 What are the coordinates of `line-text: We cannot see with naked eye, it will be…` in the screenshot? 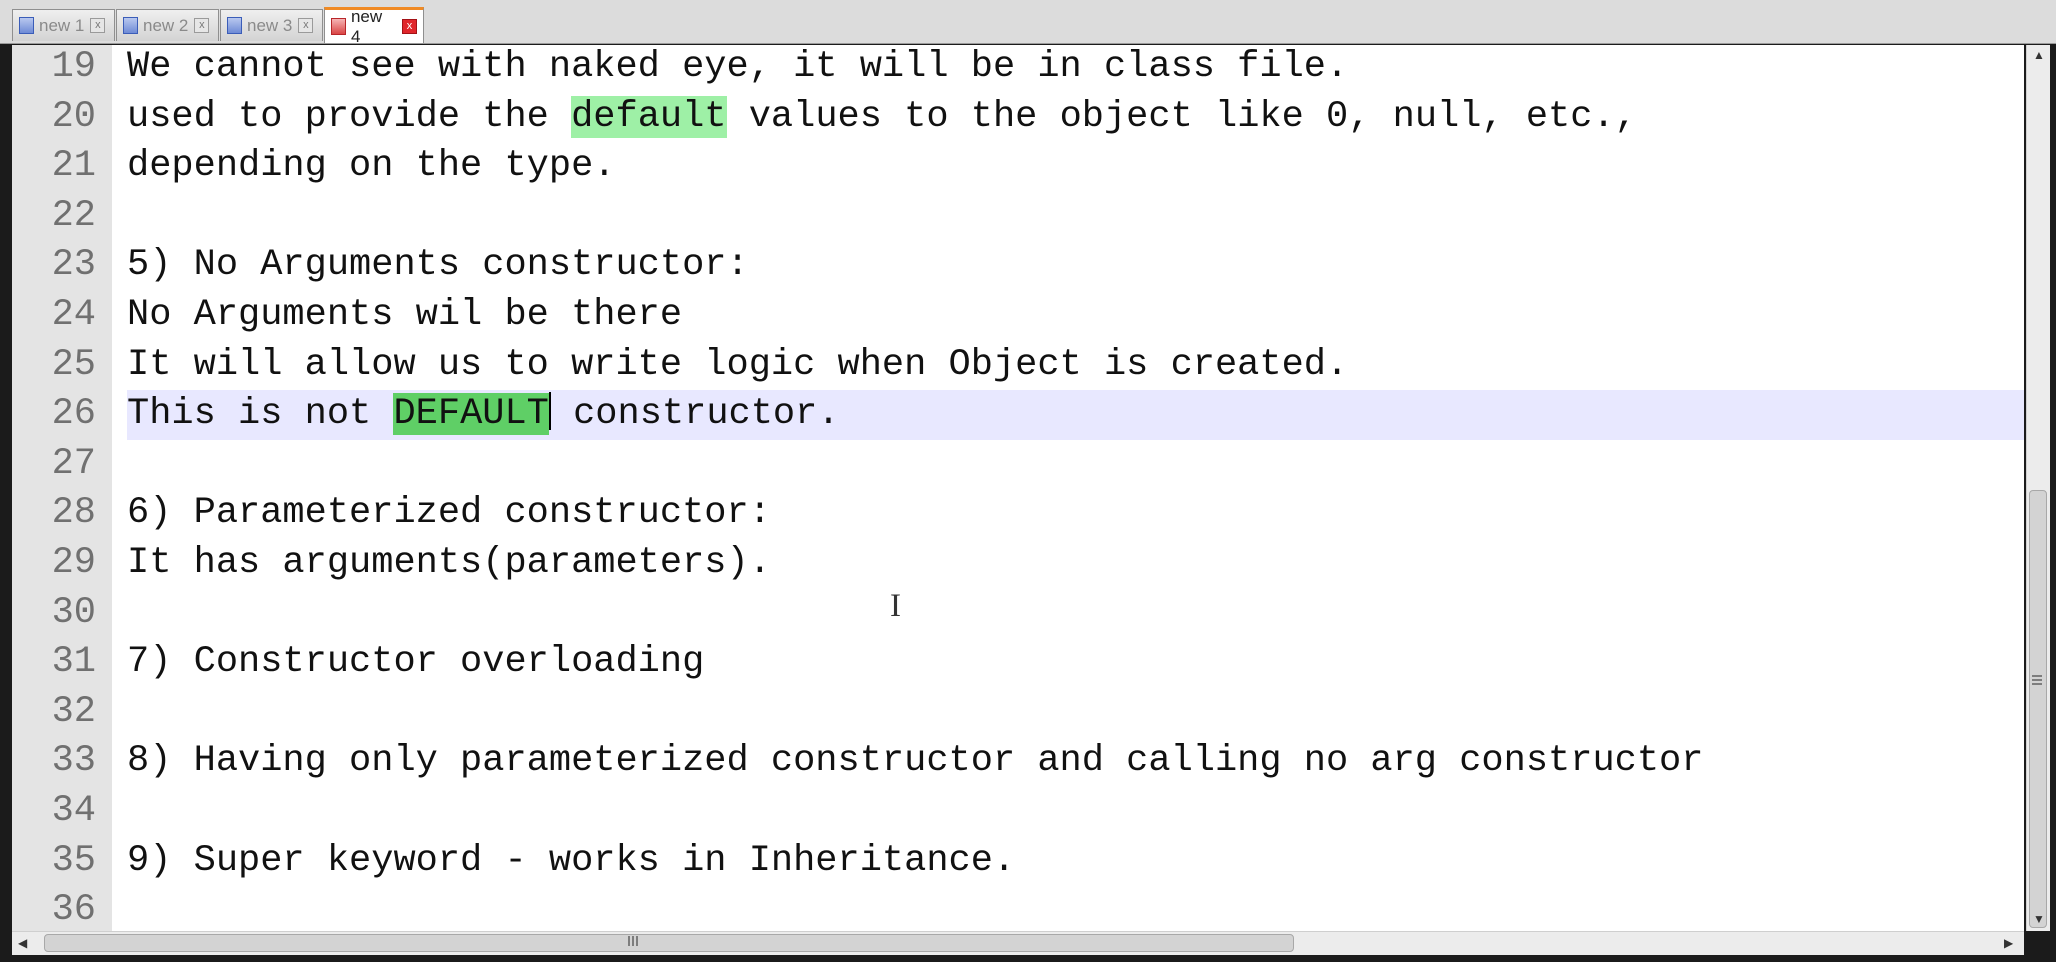 It's located at (1075, 69).